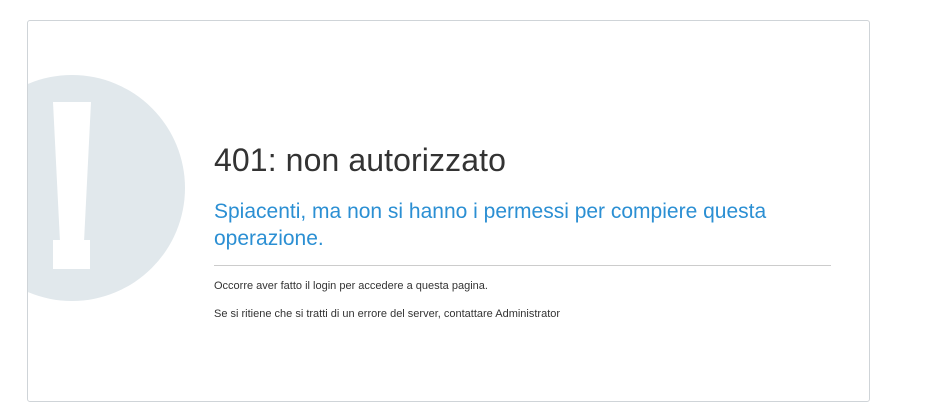 The image size is (934, 417). What do you see at coordinates (107, 188) in the screenshot?
I see `exclamation-icon` at bounding box center [107, 188].